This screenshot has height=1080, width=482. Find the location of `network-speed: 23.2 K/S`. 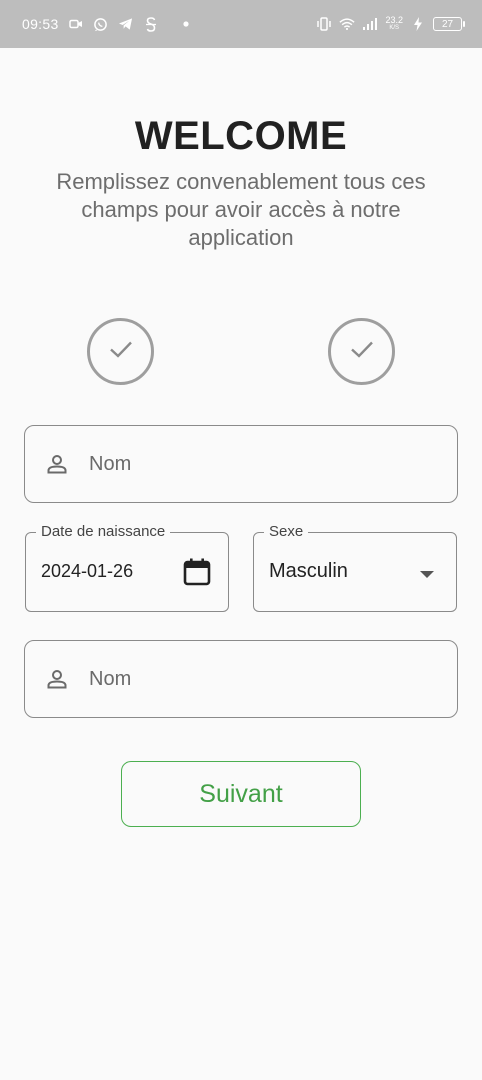

network-speed: 23.2 K/S is located at coordinates (394, 24).